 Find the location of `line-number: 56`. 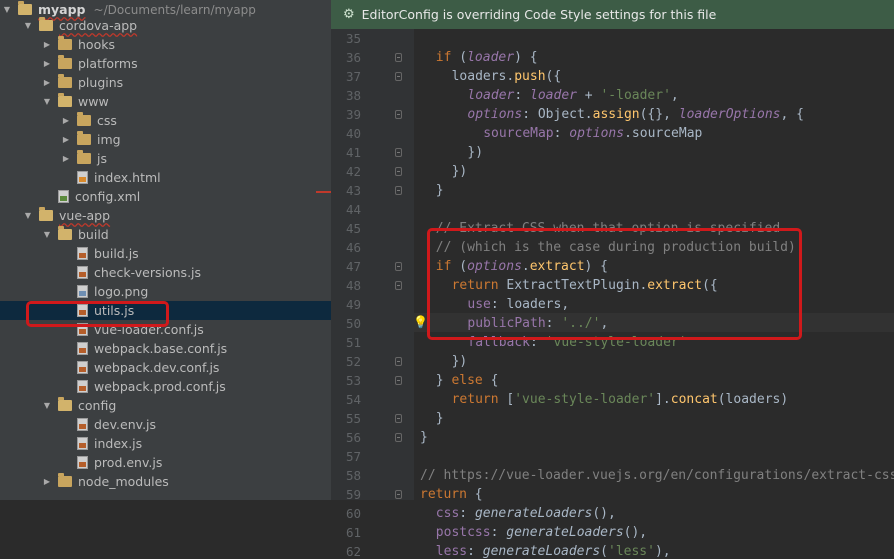

line-number: 56 is located at coordinates (353, 437).